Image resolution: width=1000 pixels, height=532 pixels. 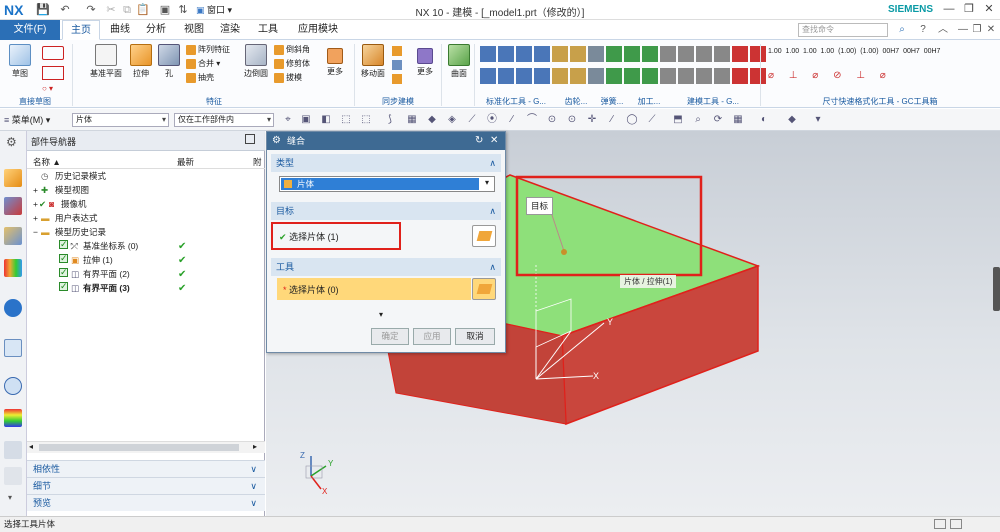 What do you see at coordinates (472, 120) in the screenshot?
I see `edge-icon: ⟋` at bounding box center [472, 120].